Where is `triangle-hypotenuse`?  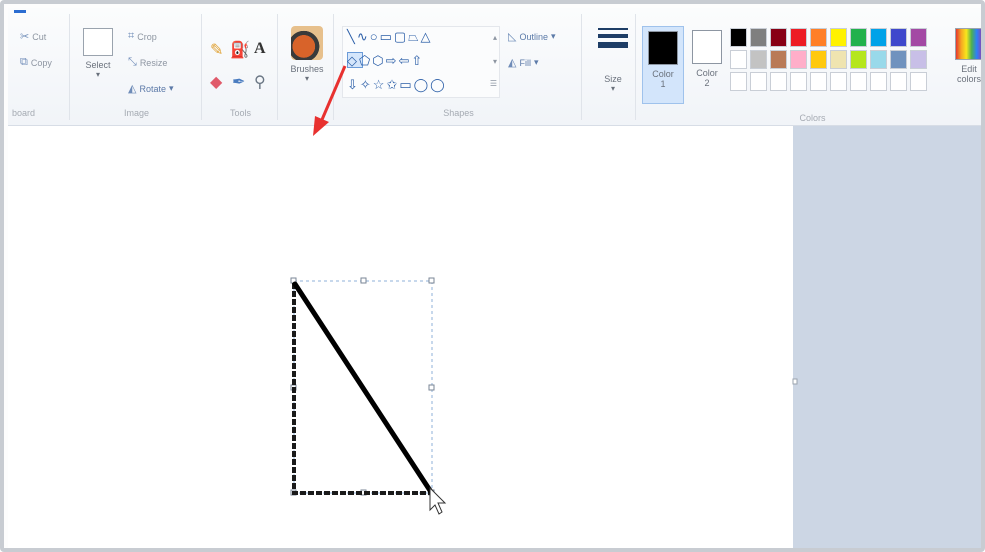
triangle-hypotenuse is located at coordinates (363, 388).